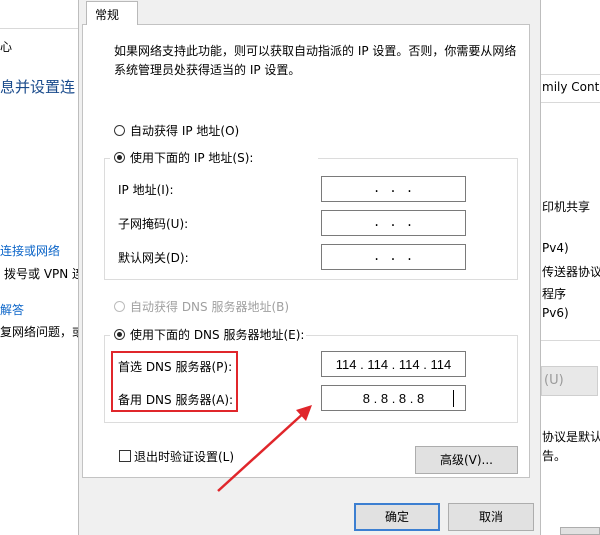 Image resolution: width=600 pixels, height=535 pixels. I want to click on ok-button: 确定, so click(397, 517).